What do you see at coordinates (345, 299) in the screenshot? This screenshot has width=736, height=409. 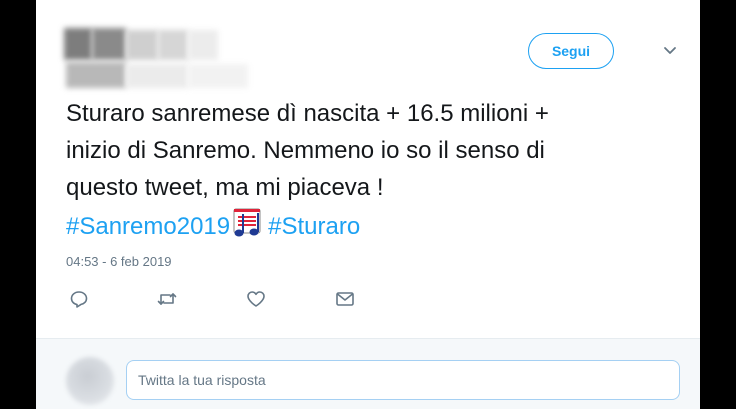 I see `message-icon` at bounding box center [345, 299].